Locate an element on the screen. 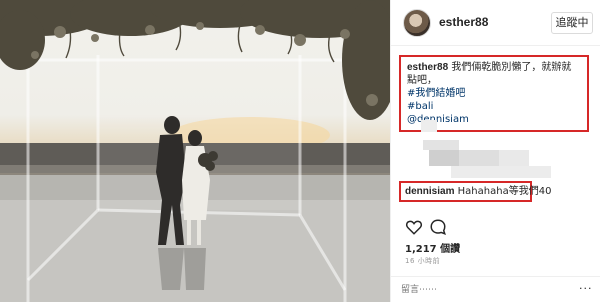 The height and width of the screenshot is (302, 600). heart-icon is located at coordinates (414, 227).